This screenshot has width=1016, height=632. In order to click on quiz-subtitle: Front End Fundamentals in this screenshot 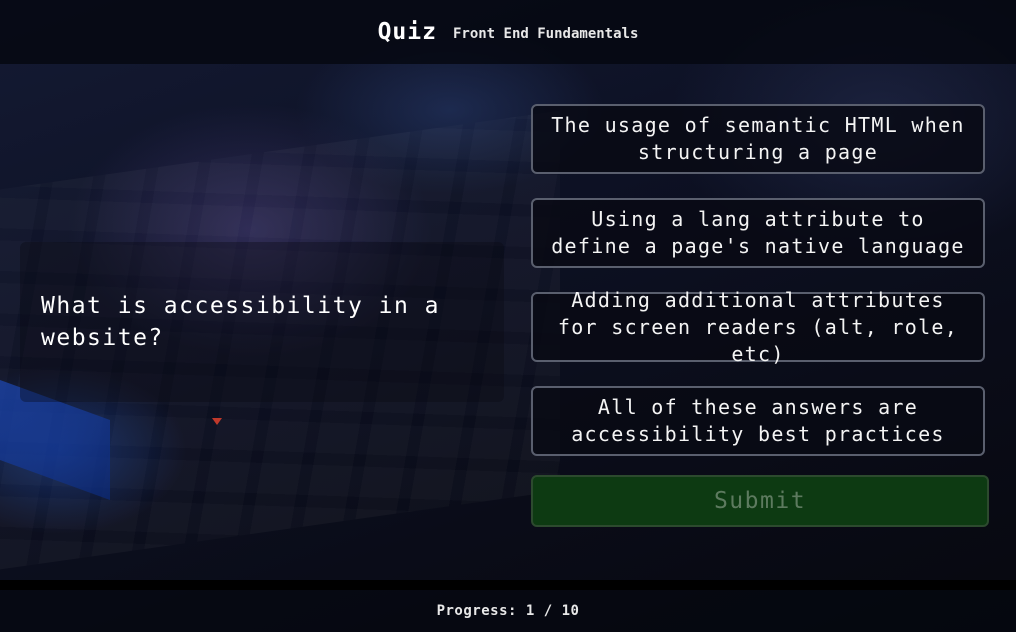, I will do `click(545, 34)`.